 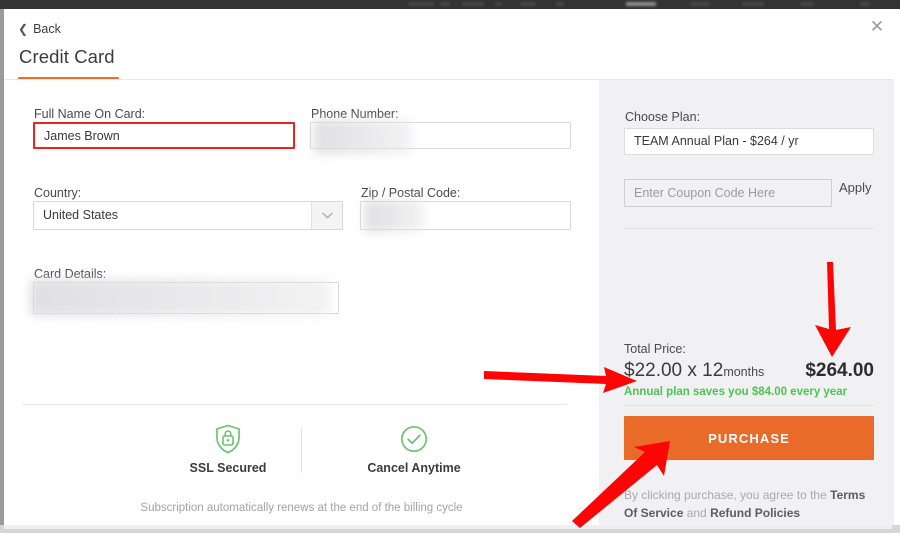 What do you see at coordinates (186, 298) in the screenshot?
I see `card-details-input` at bounding box center [186, 298].